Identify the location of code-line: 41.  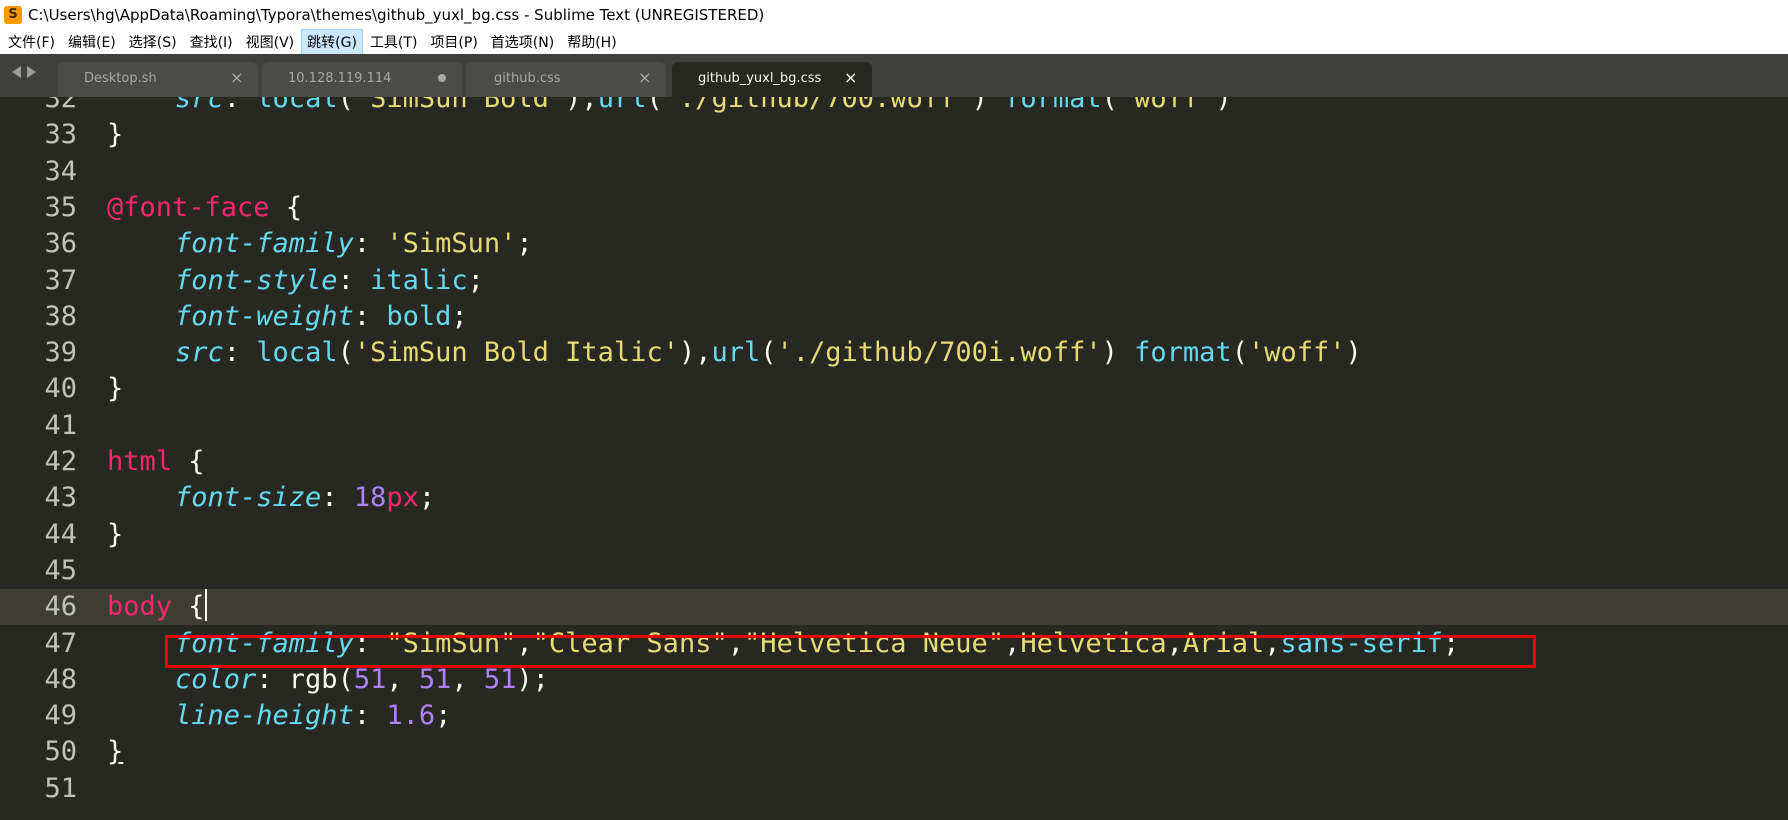
(894, 426).